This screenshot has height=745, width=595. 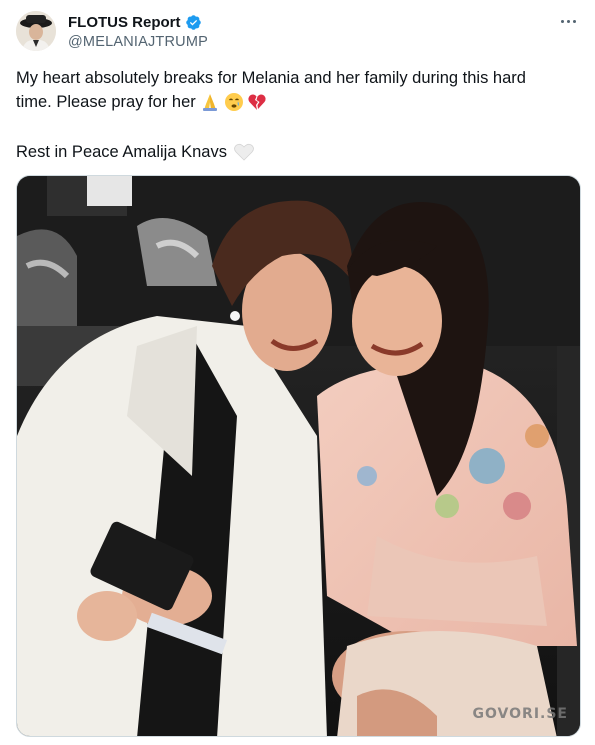 I want to click on broken-heart-emoji-icon, so click(x=257, y=102).